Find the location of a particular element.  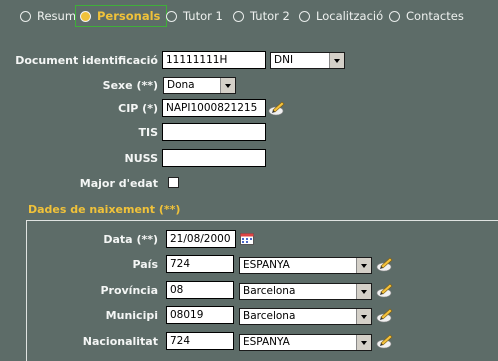

sex-select: Dona is located at coordinates (199, 85).